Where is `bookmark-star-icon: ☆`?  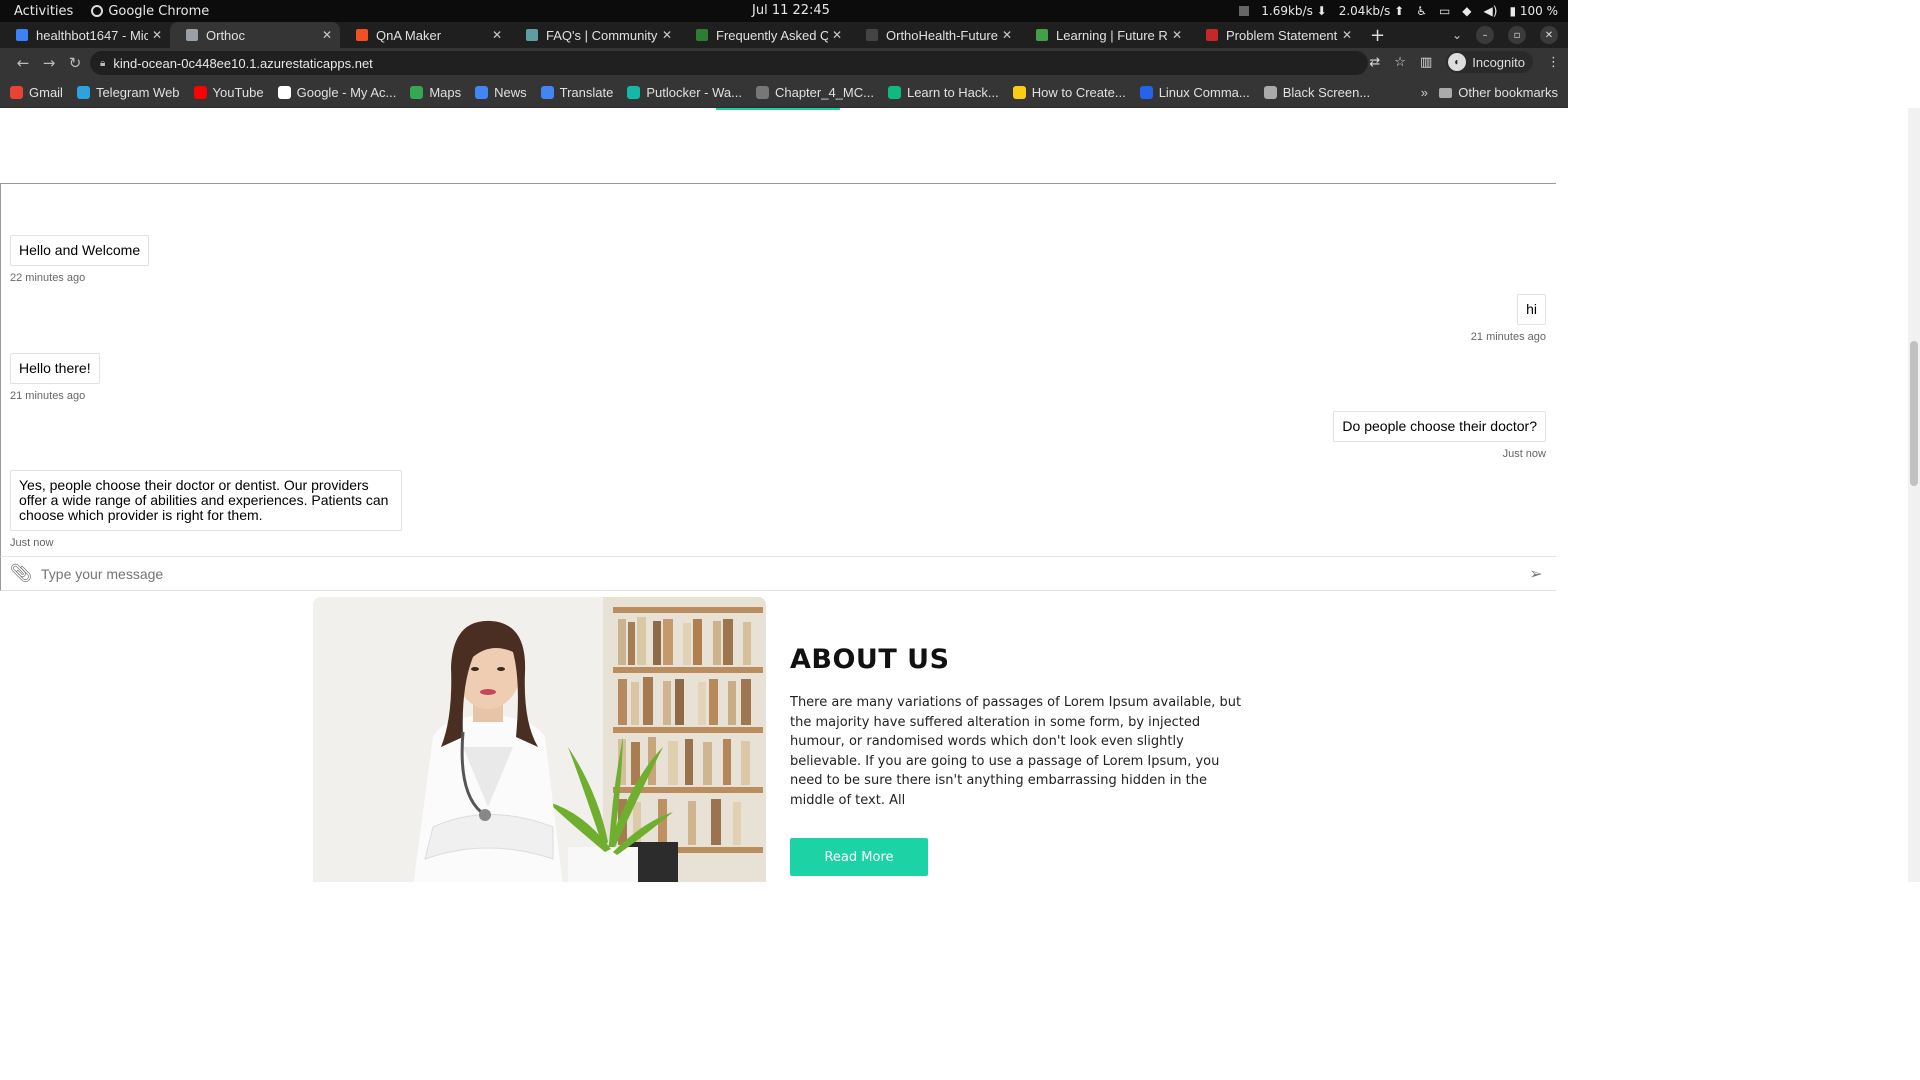 bookmark-star-icon: ☆ is located at coordinates (1400, 62).